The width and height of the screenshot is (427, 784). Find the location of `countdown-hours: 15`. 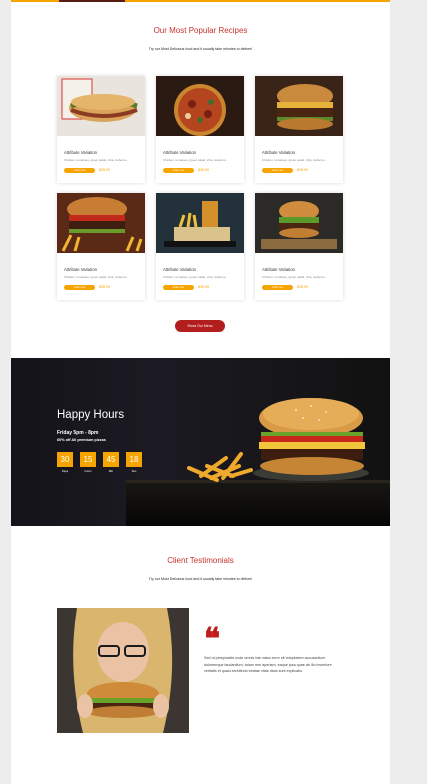

countdown-hours: 15 is located at coordinates (88, 459).